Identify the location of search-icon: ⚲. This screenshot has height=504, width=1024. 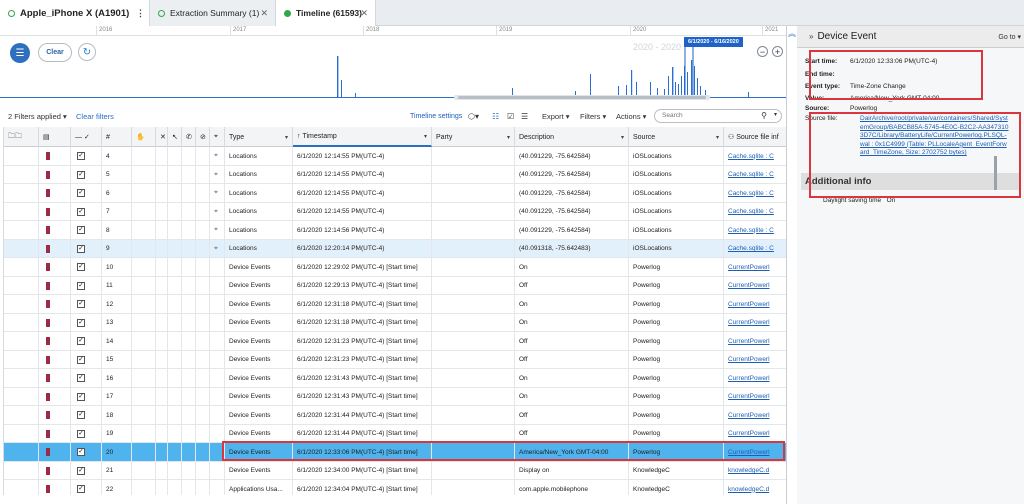
(764, 115).